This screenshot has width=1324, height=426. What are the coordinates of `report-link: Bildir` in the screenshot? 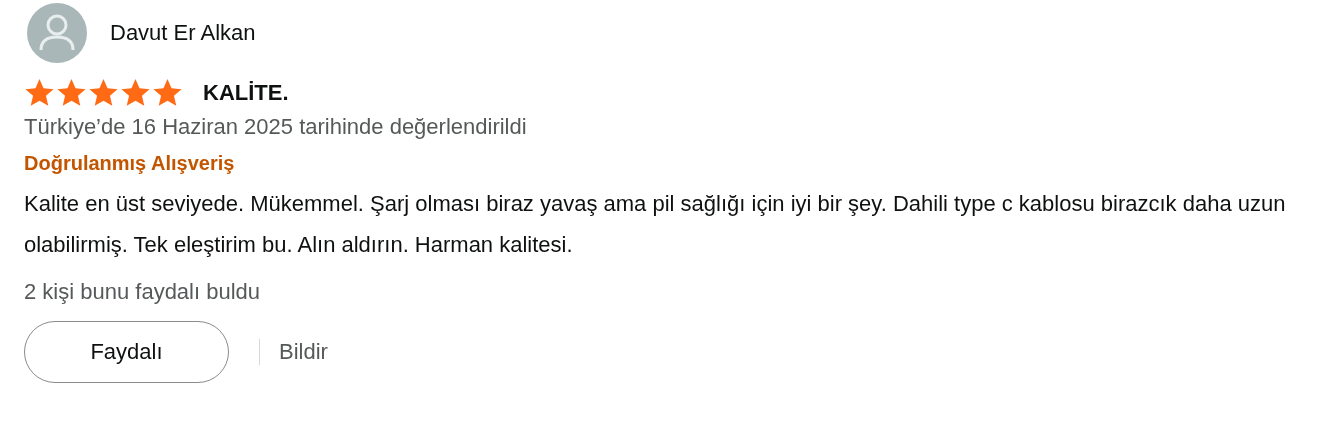 It's located at (303, 352).